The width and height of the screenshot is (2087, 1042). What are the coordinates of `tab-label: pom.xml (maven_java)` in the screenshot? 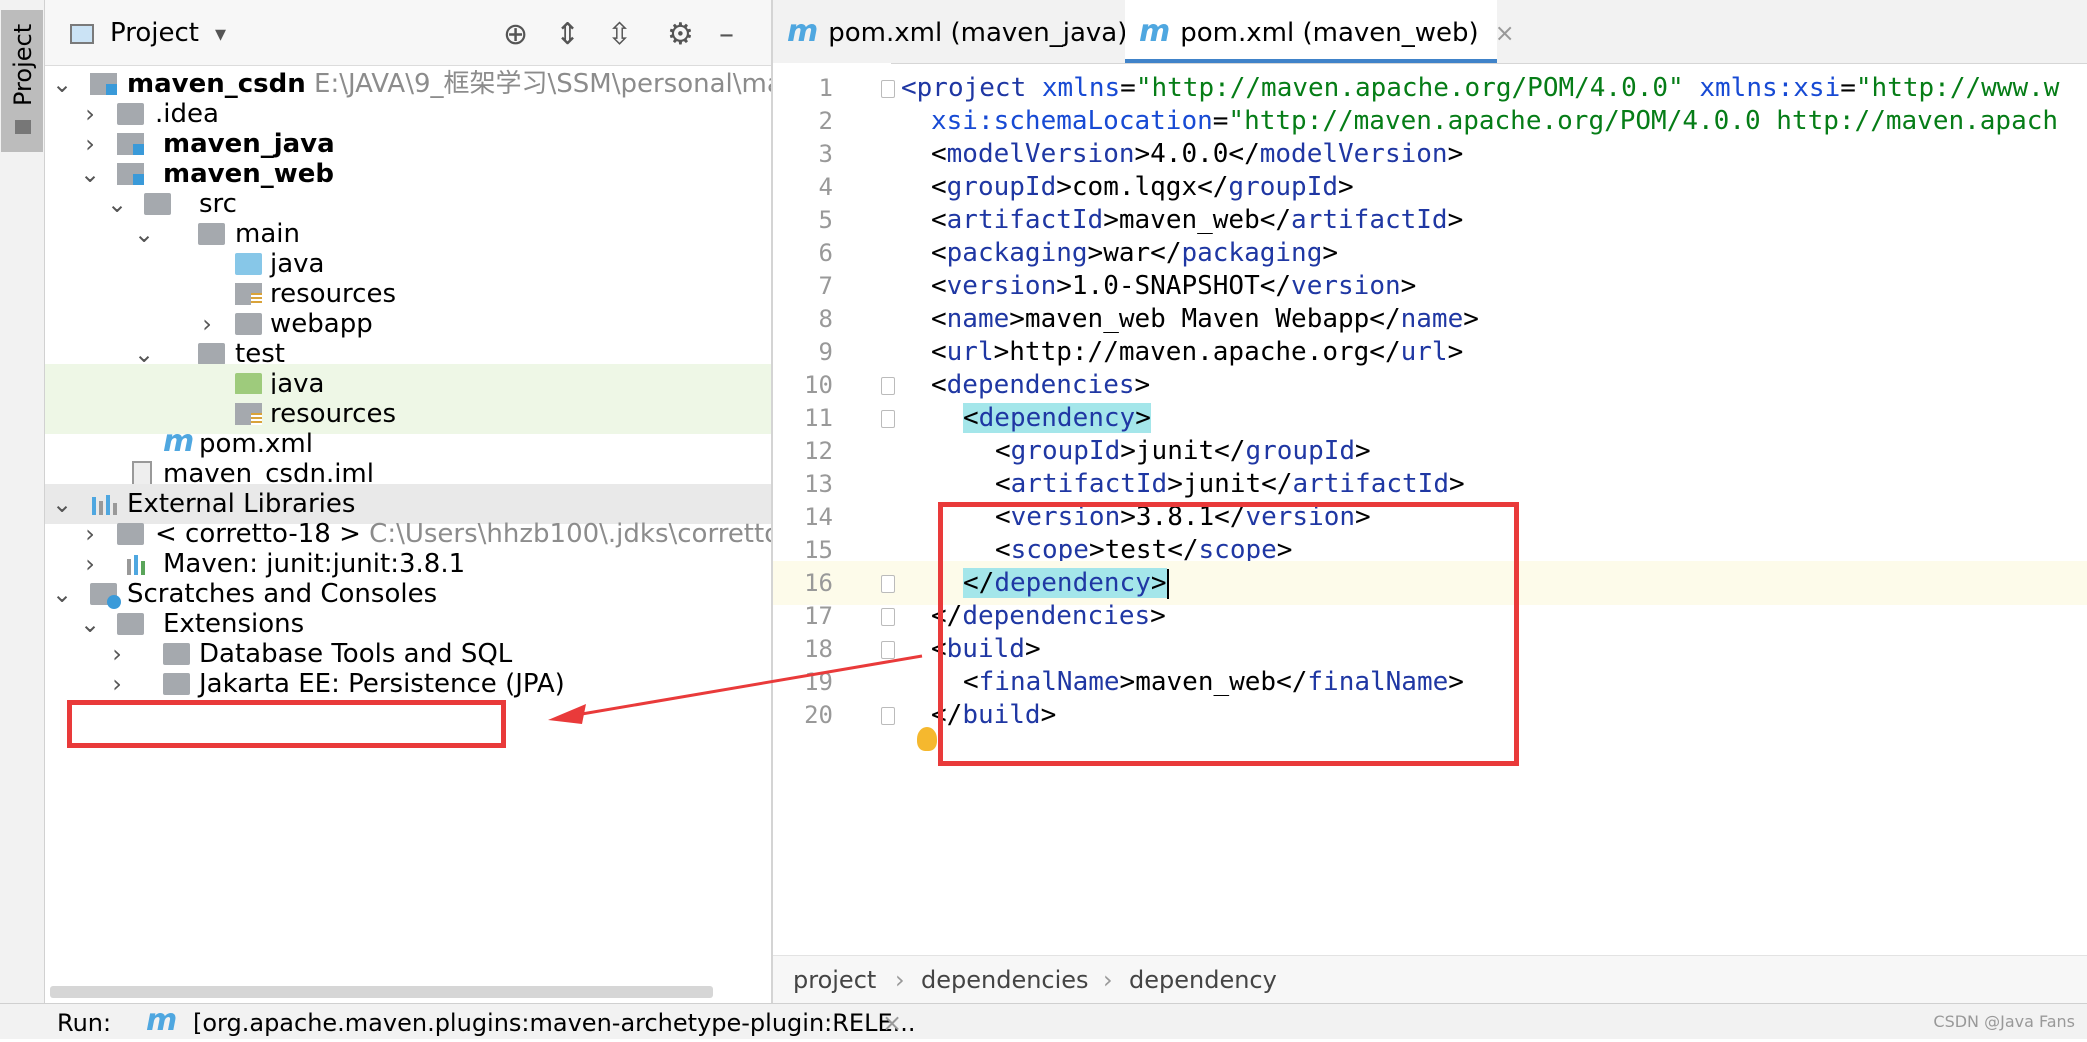 It's located at (978, 33).